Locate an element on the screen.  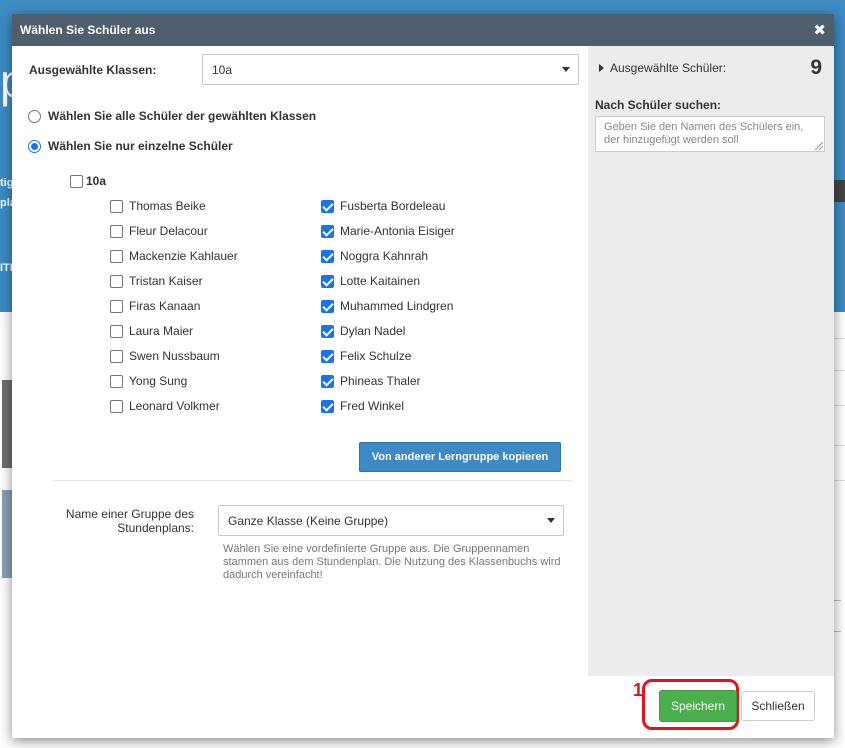
student-checkbox: Tristan Kaiser is located at coordinates (156, 281).